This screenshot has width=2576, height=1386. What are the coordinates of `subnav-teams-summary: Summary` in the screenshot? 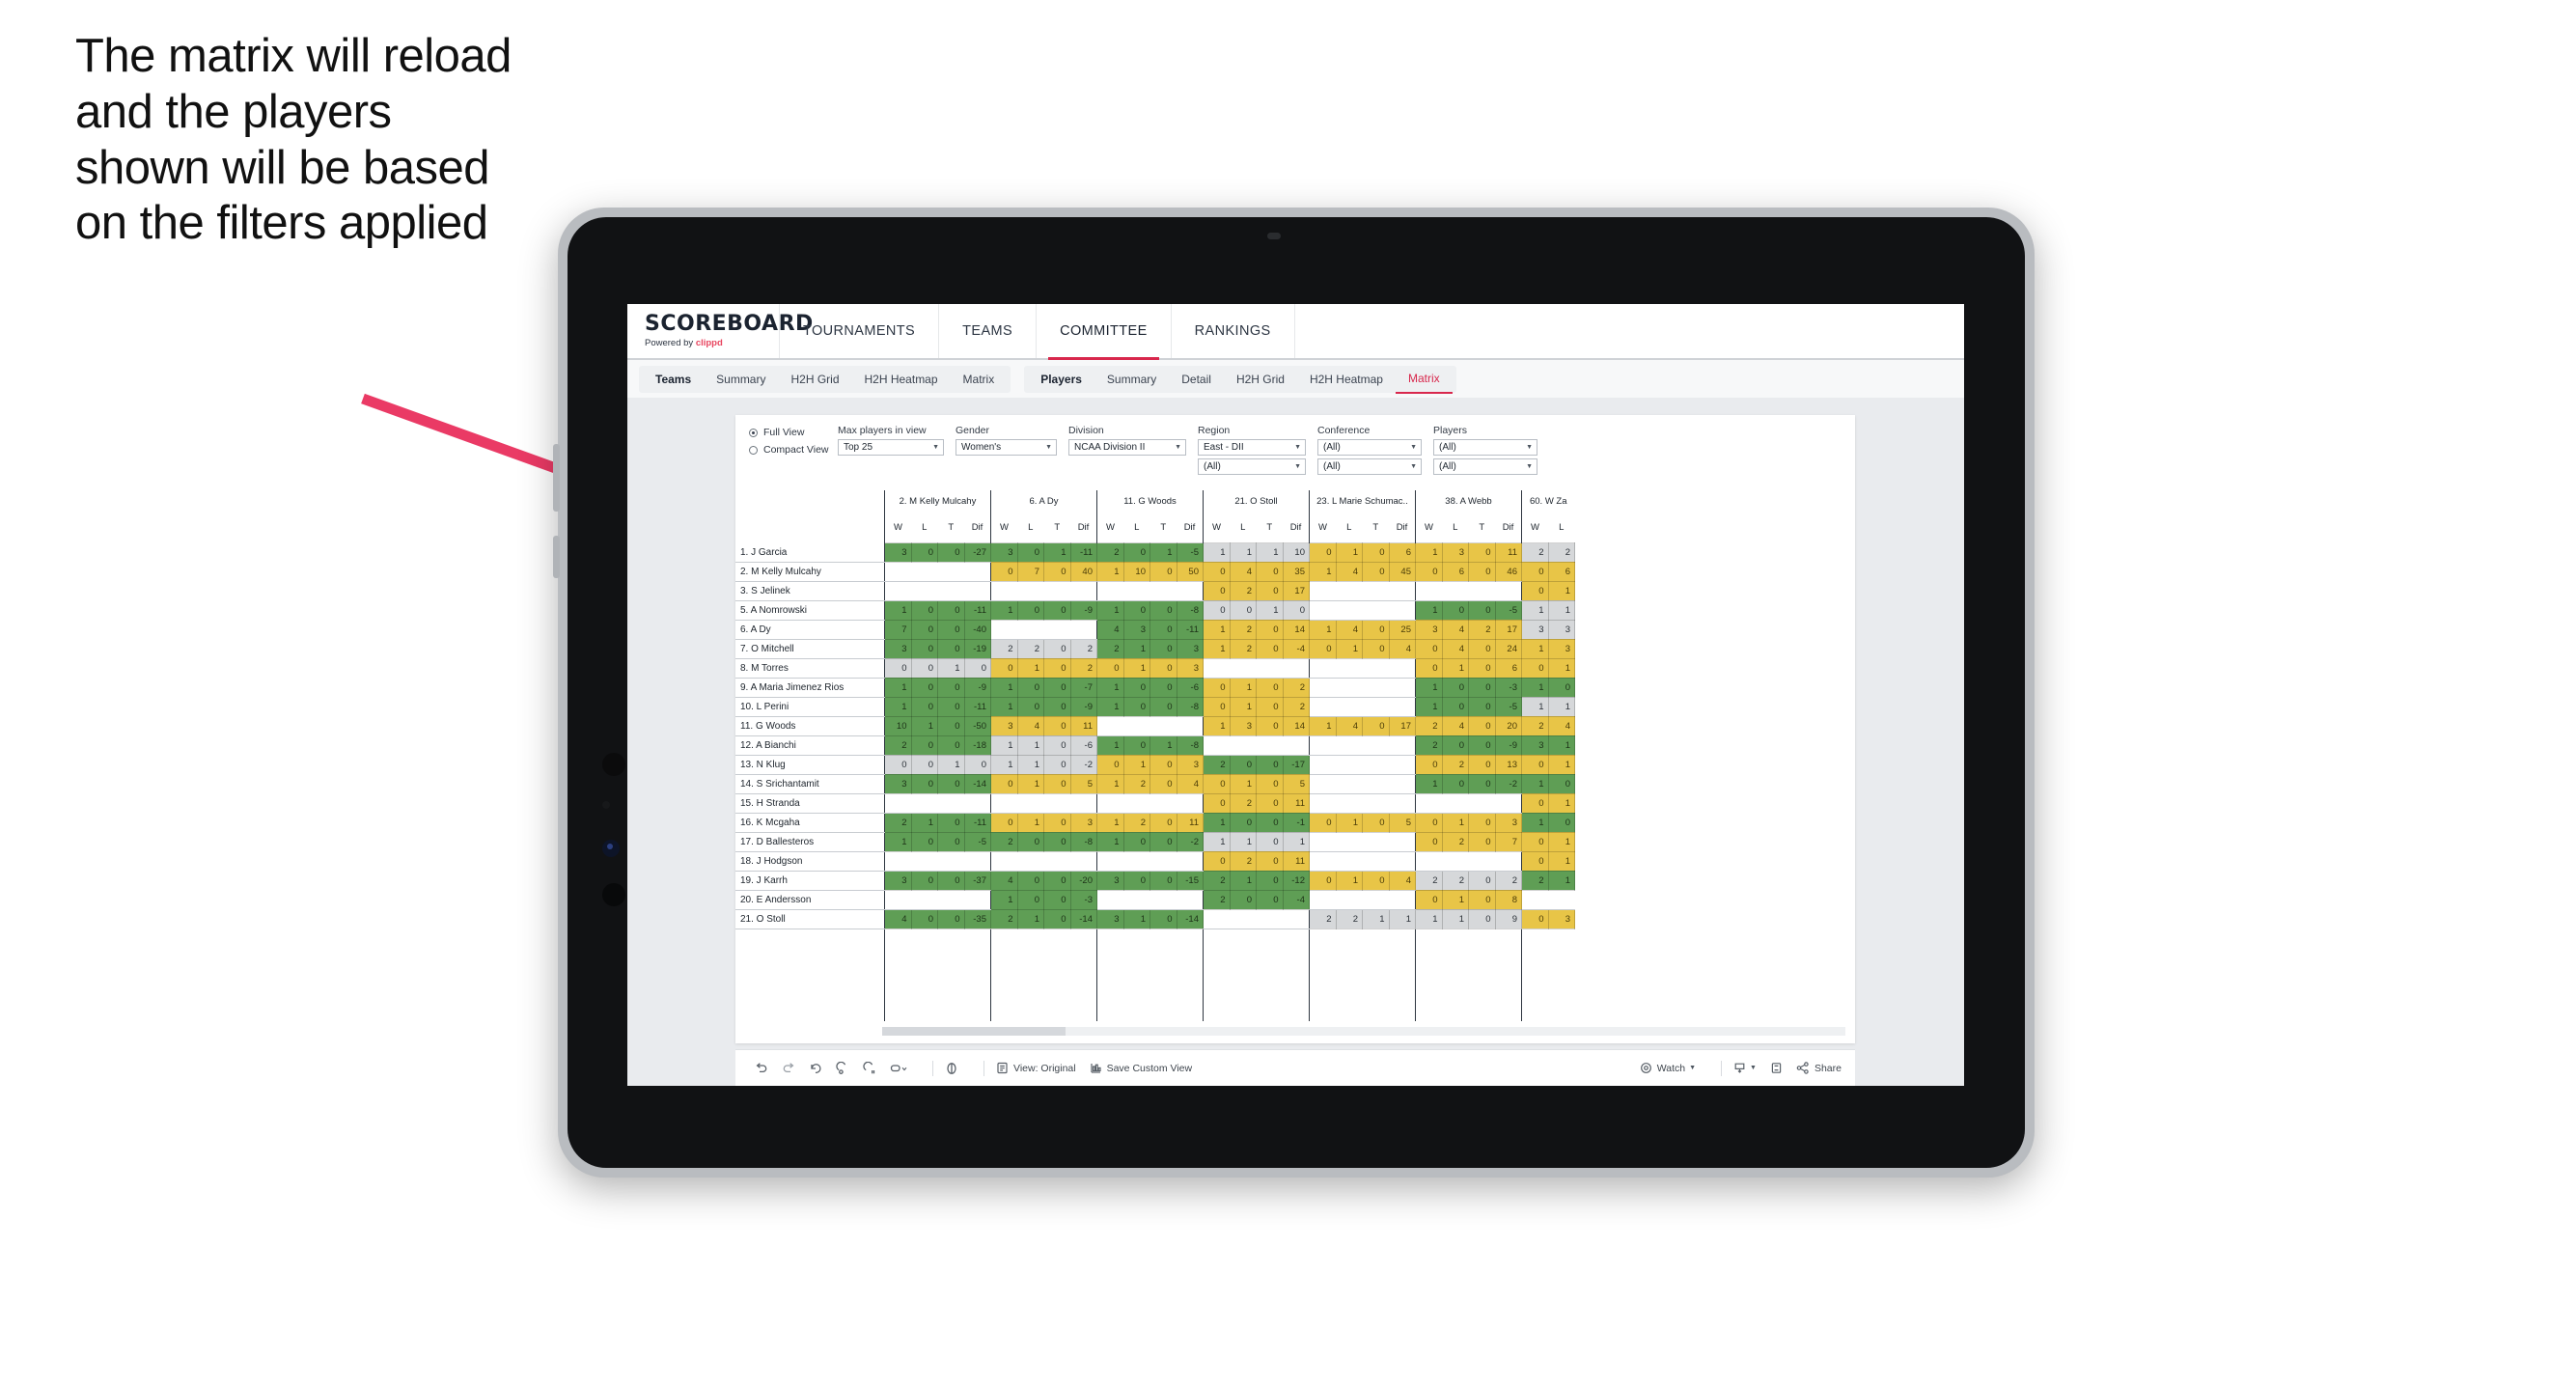 It's located at (741, 379).